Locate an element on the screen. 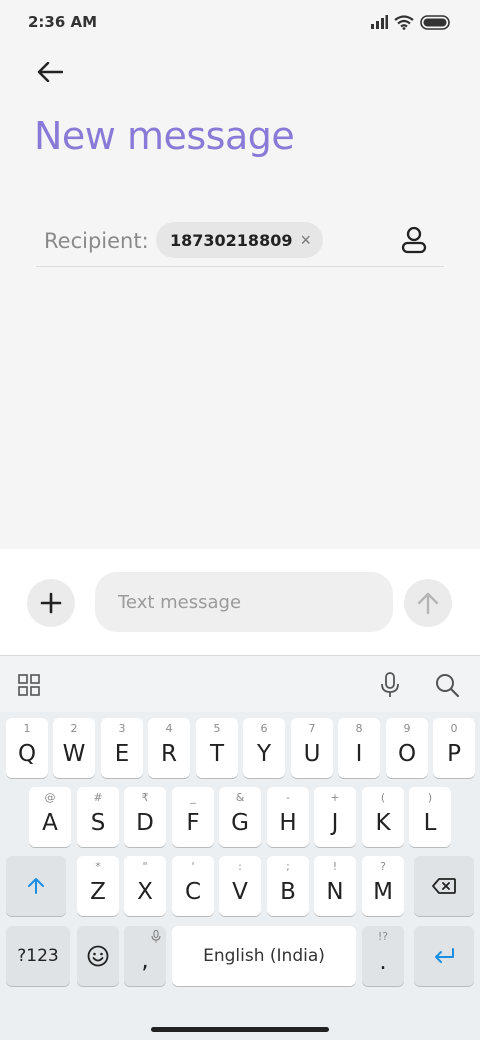 The width and height of the screenshot is (480, 1040). key-i: 8I is located at coordinates (359, 748).